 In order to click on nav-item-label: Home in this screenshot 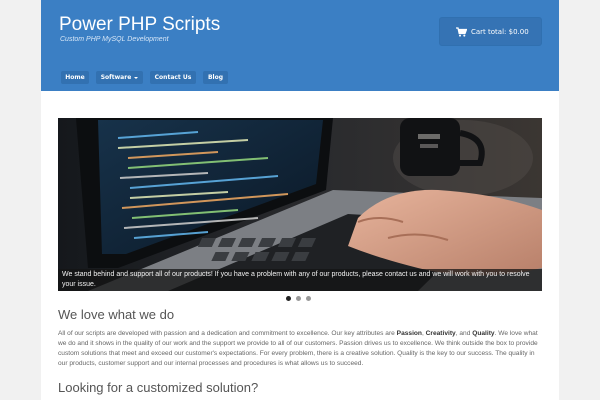, I will do `click(75, 77)`.